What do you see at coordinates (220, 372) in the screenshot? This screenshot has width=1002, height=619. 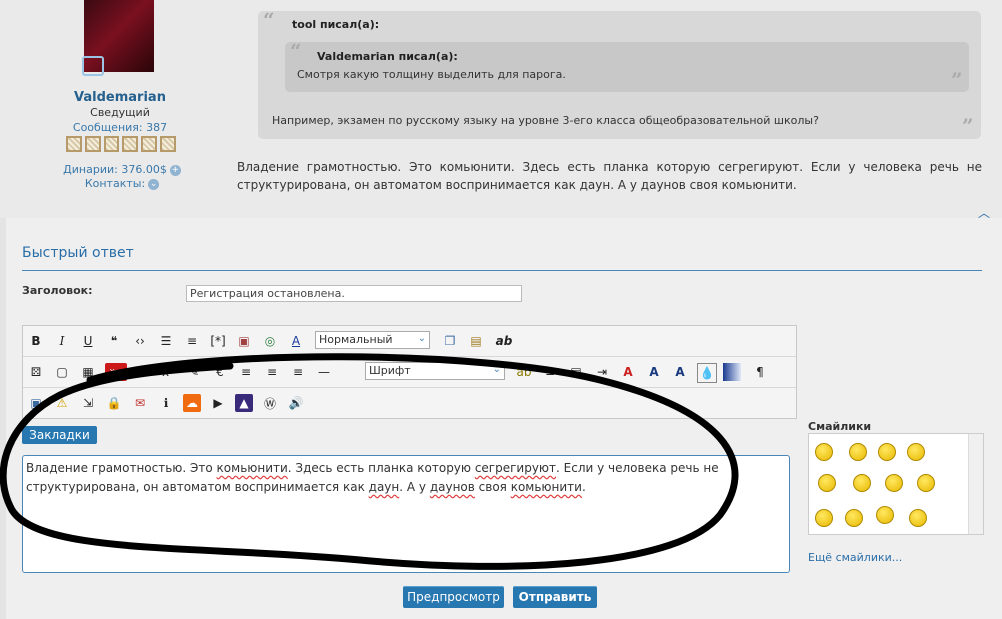 I see `euro-icon: €` at bounding box center [220, 372].